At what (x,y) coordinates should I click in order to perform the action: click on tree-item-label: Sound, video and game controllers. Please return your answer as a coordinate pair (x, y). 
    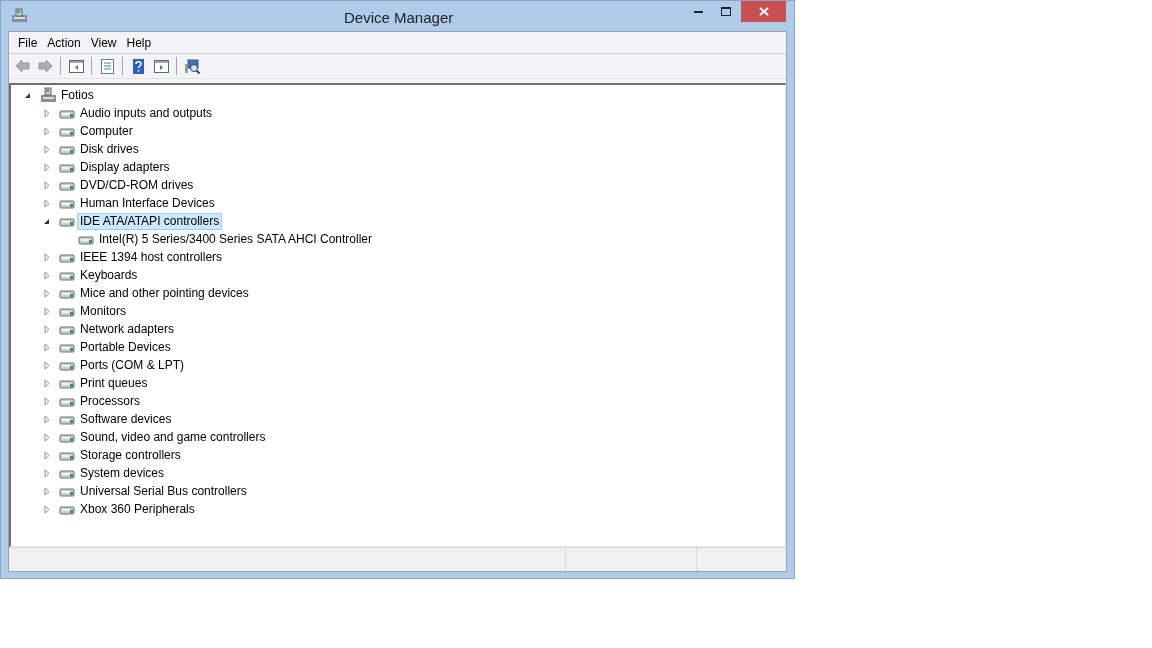
    Looking at the image, I should click on (173, 437).